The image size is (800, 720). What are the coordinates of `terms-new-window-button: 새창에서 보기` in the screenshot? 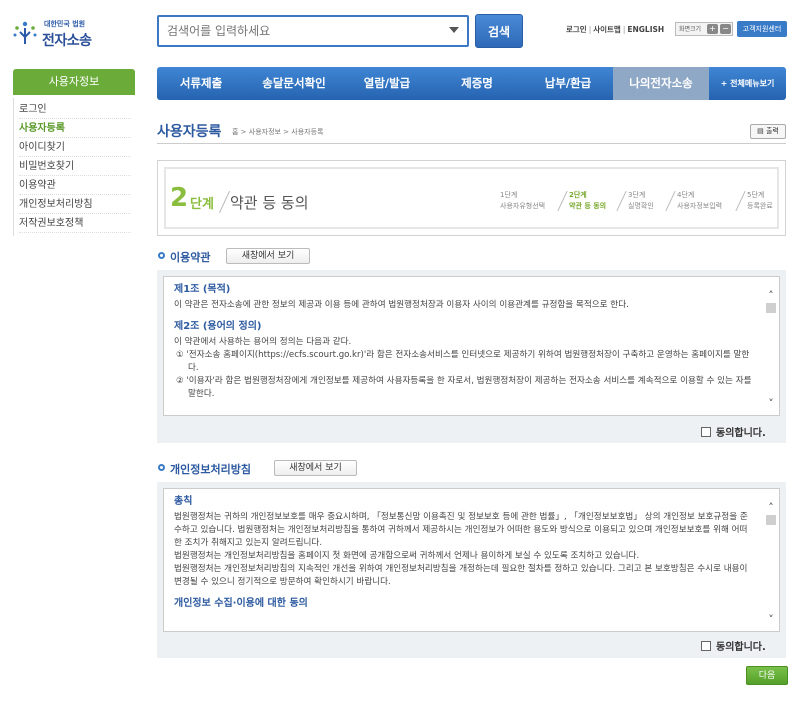 It's located at (268, 256).